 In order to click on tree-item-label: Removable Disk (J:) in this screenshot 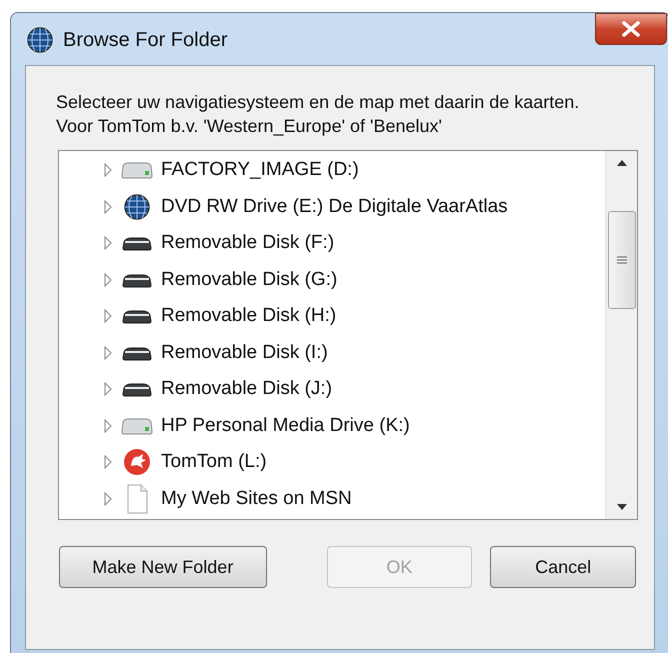, I will do `click(246, 389)`.